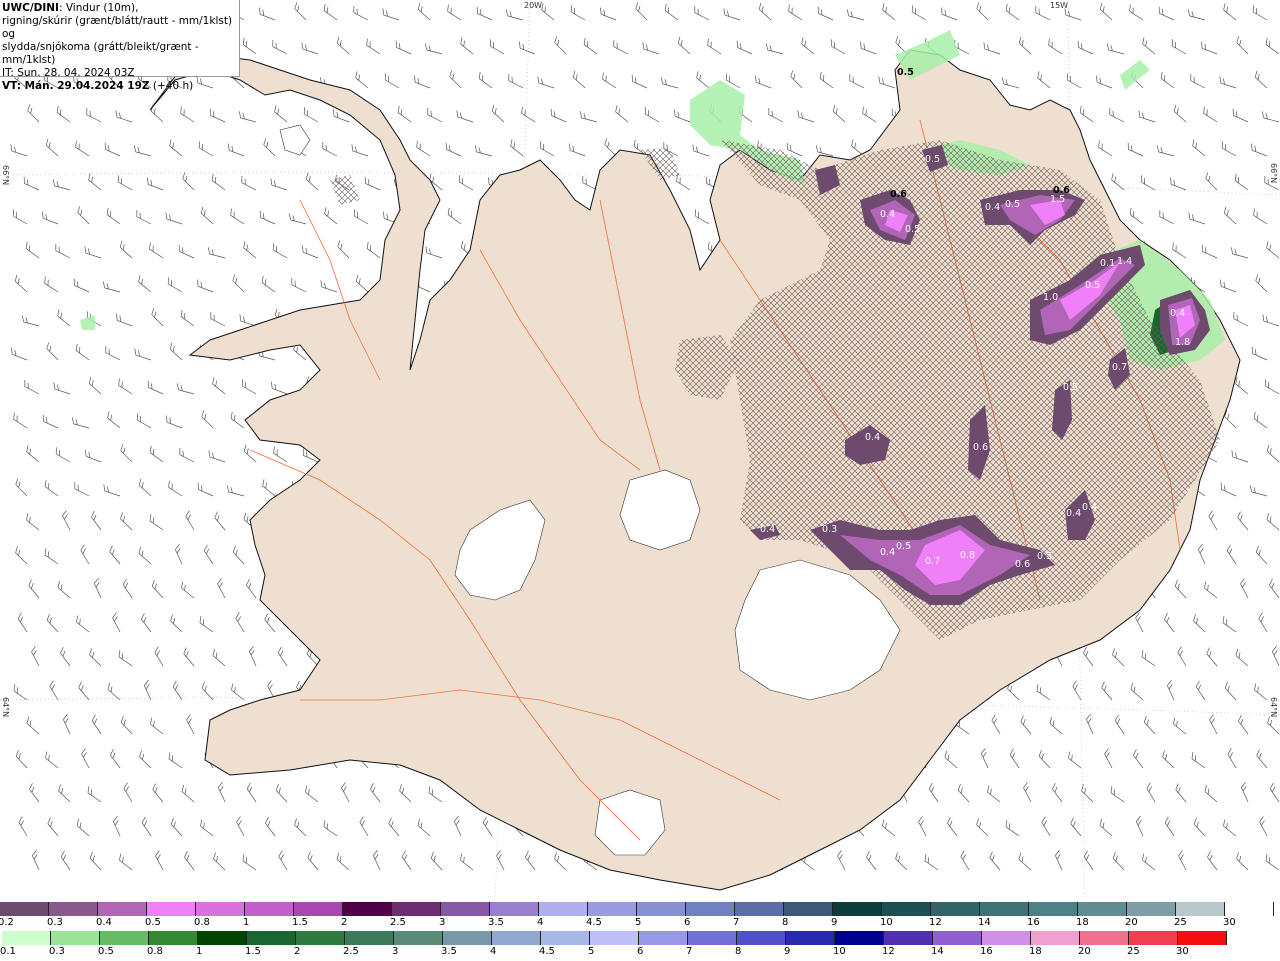 This screenshot has height=961, width=1280. What do you see at coordinates (55, 922) in the screenshot?
I see `legend-label: 0.3` at bounding box center [55, 922].